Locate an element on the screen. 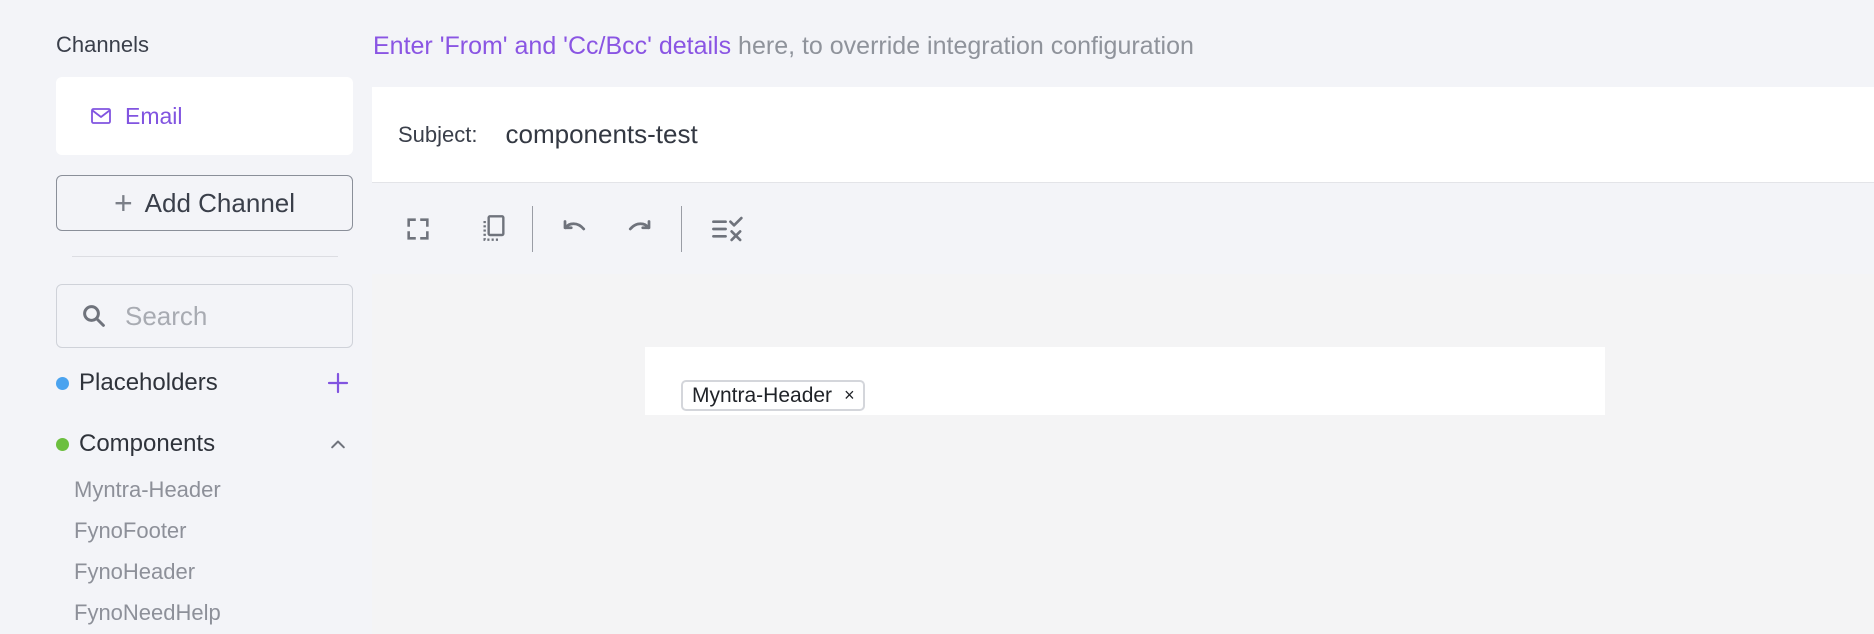 Image resolution: width=1874 pixels, height=634 pixels. clear-format-icon is located at coordinates (727, 229).